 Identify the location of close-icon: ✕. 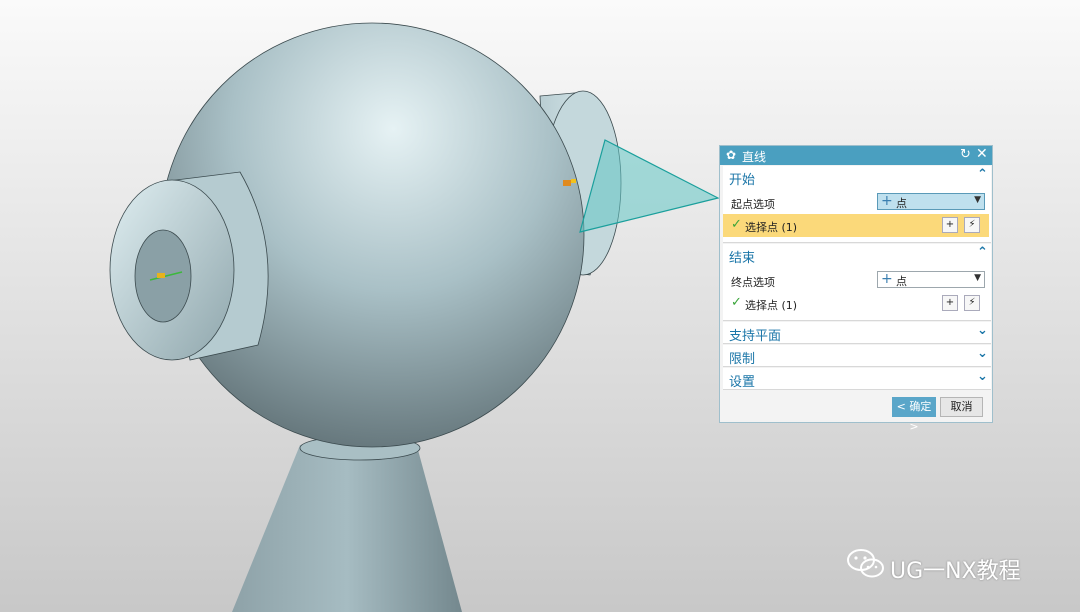
(982, 154).